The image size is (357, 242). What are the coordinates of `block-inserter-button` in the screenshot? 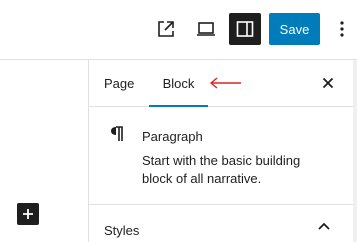 It's located at (28, 214).